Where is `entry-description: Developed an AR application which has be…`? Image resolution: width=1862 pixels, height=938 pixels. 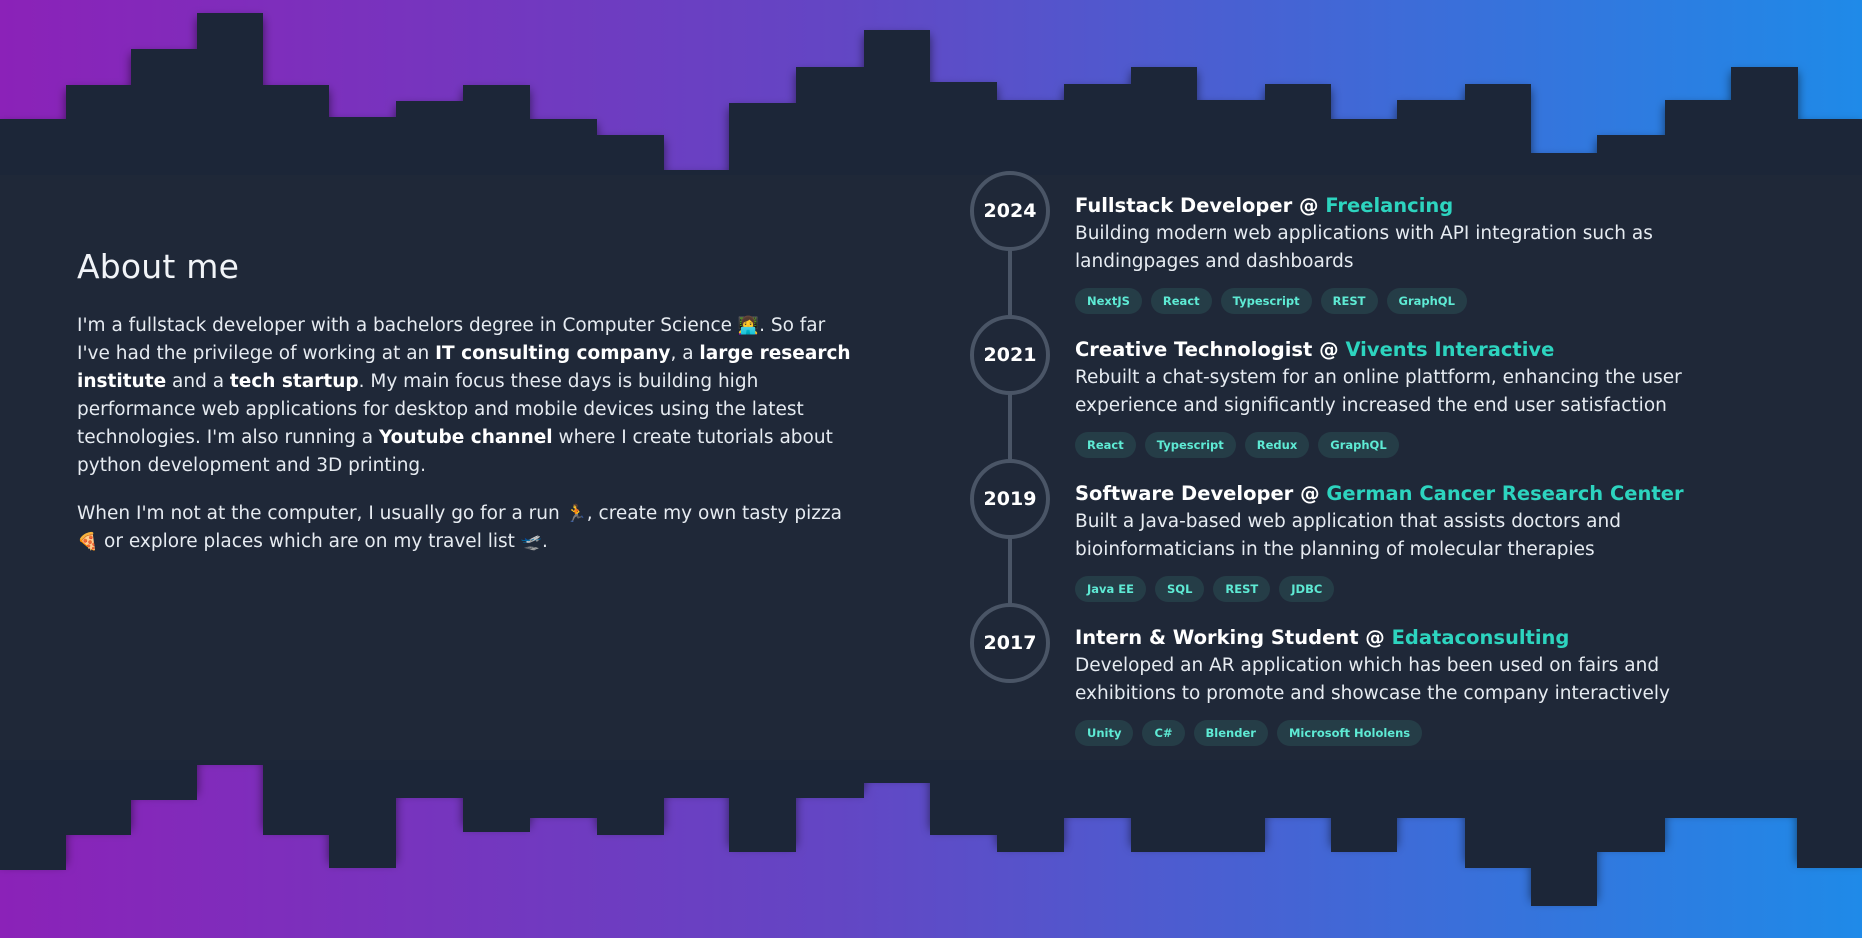
entry-description: Developed an AR application which has be… is located at coordinates (1372, 679).